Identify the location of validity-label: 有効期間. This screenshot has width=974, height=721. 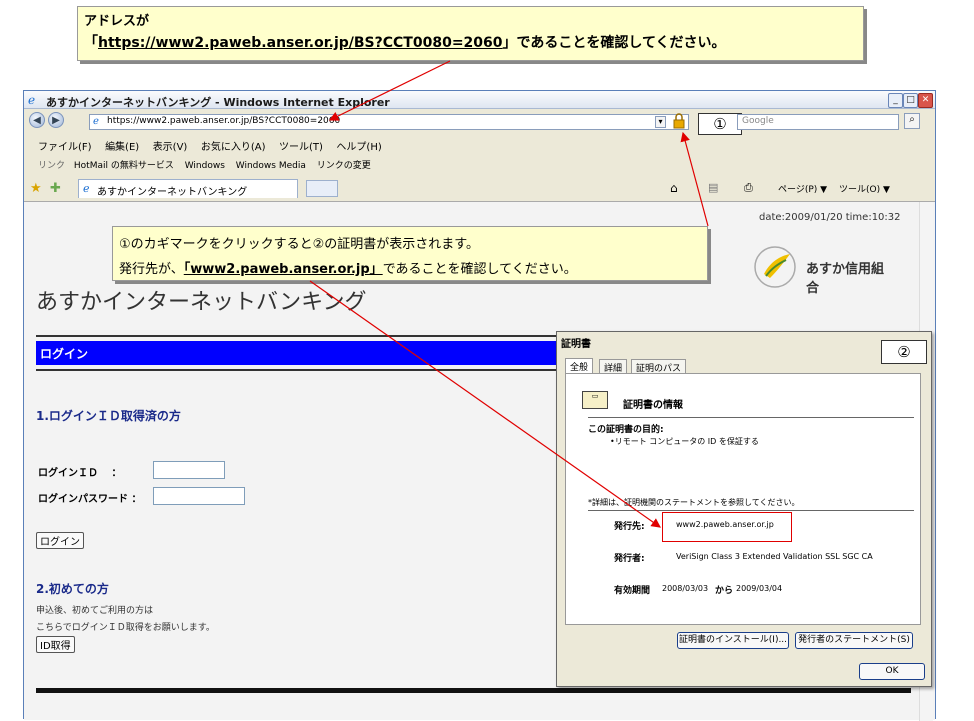
(632, 591).